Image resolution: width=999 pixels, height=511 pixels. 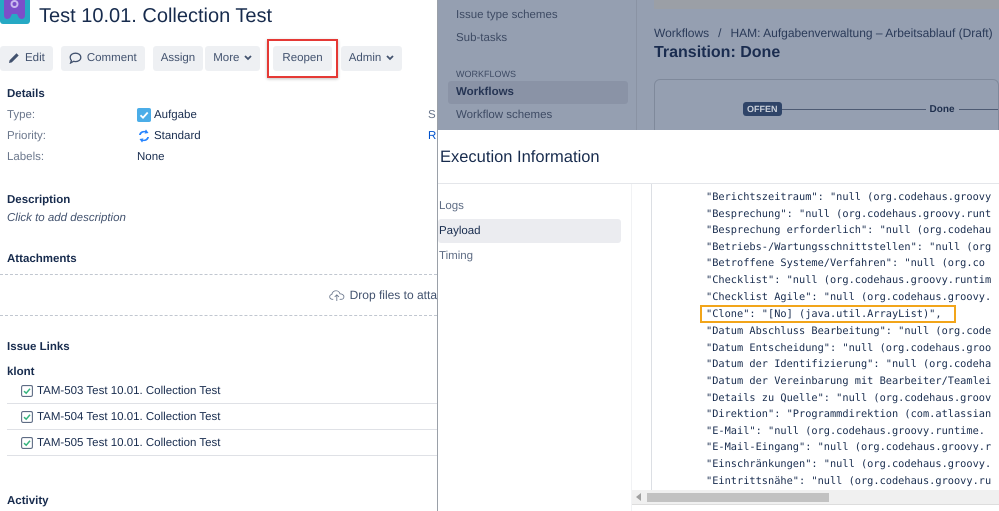 What do you see at coordinates (978, 109) in the screenshot?
I see `connector-line` at bounding box center [978, 109].